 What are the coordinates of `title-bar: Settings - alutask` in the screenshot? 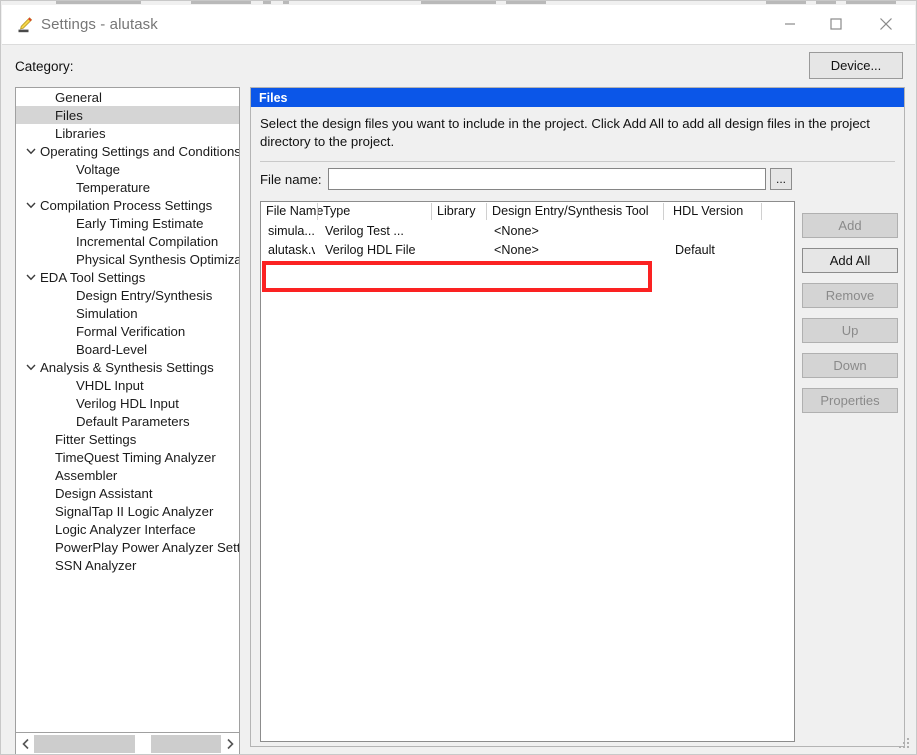 It's located at (458, 25).